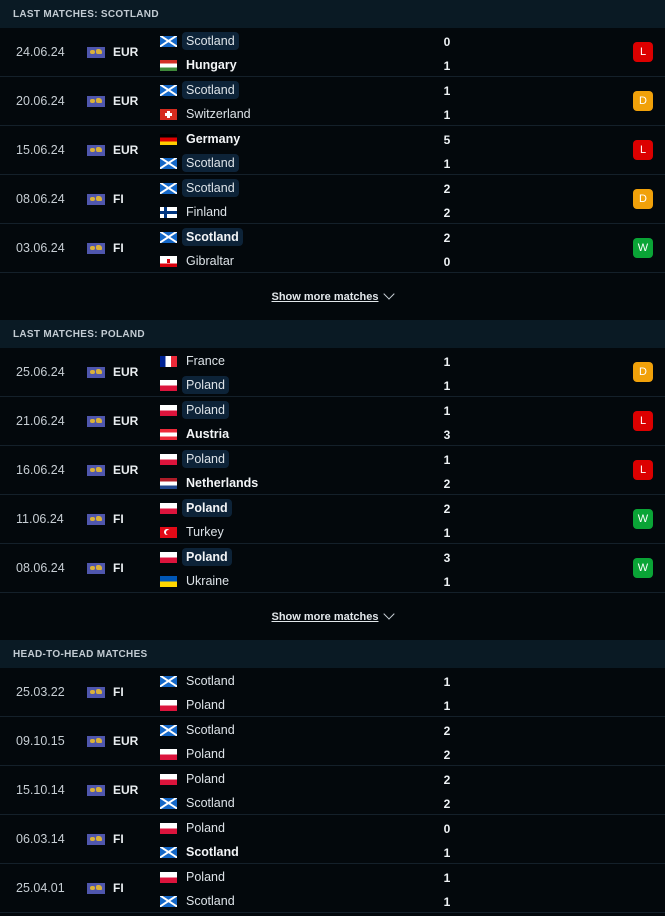 The image size is (665, 916). Describe the element at coordinates (40, 470) in the screenshot. I see `match-date: 16.06.24` at that location.